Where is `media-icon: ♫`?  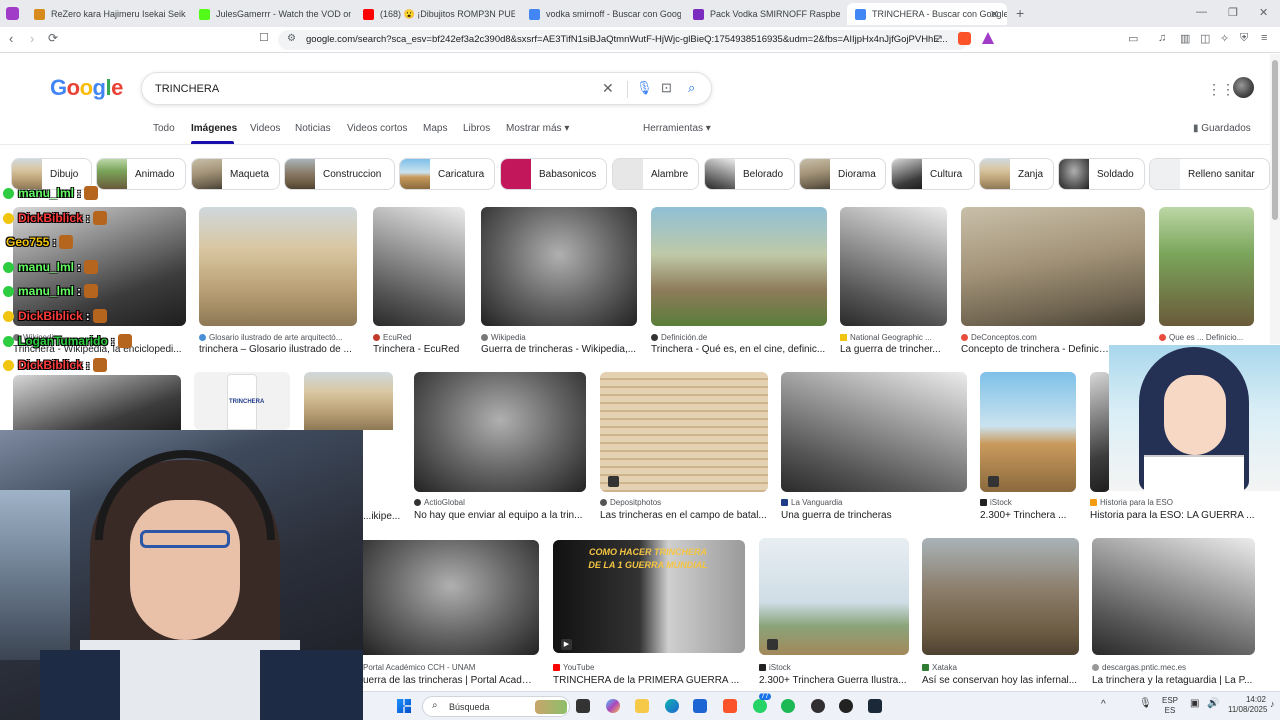
media-icon: ♫ is located at coordinates (1162, 38).